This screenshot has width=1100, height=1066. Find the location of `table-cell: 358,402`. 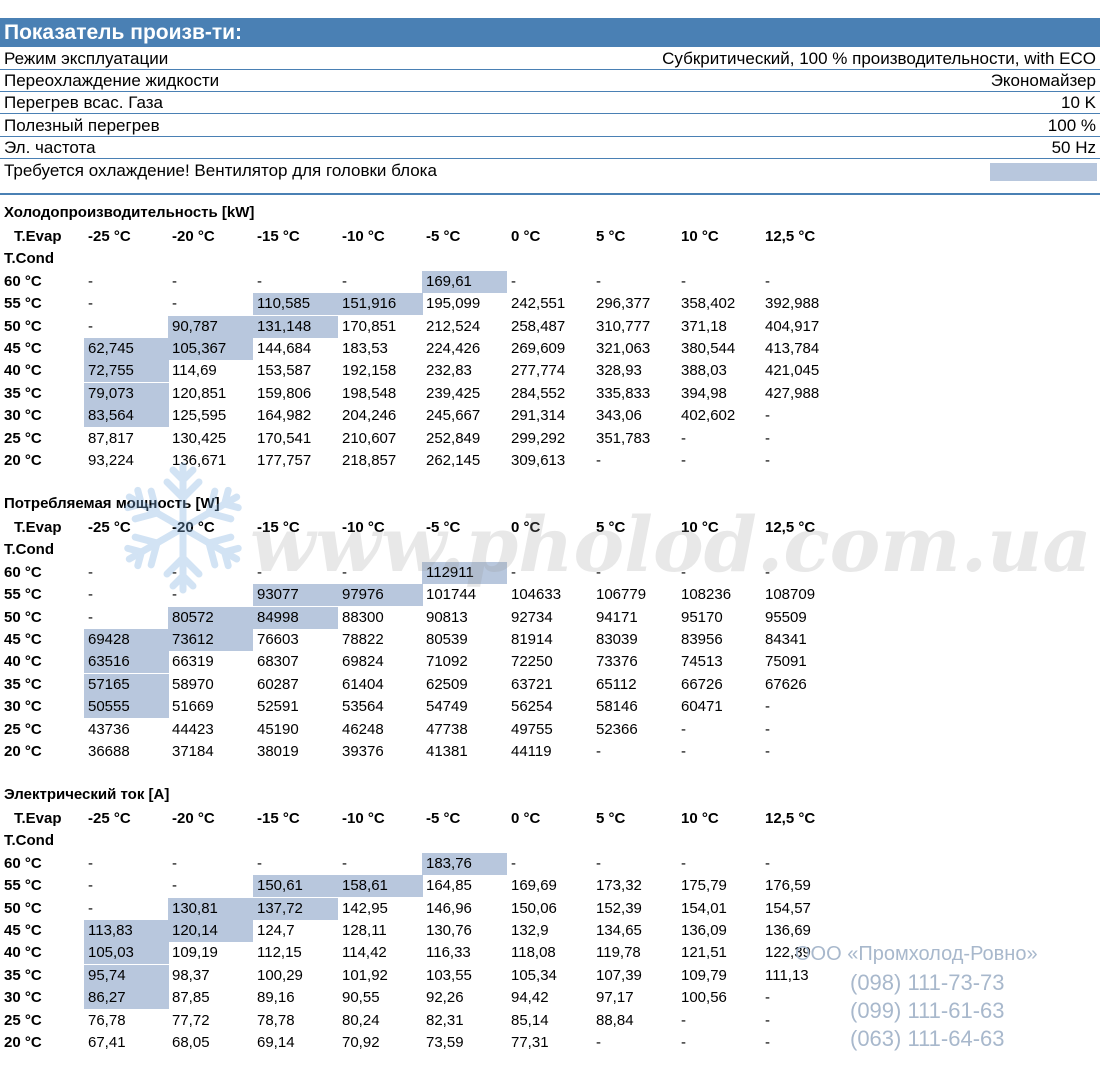

table-cell: 358,402 is located at coordinates (708, 304).